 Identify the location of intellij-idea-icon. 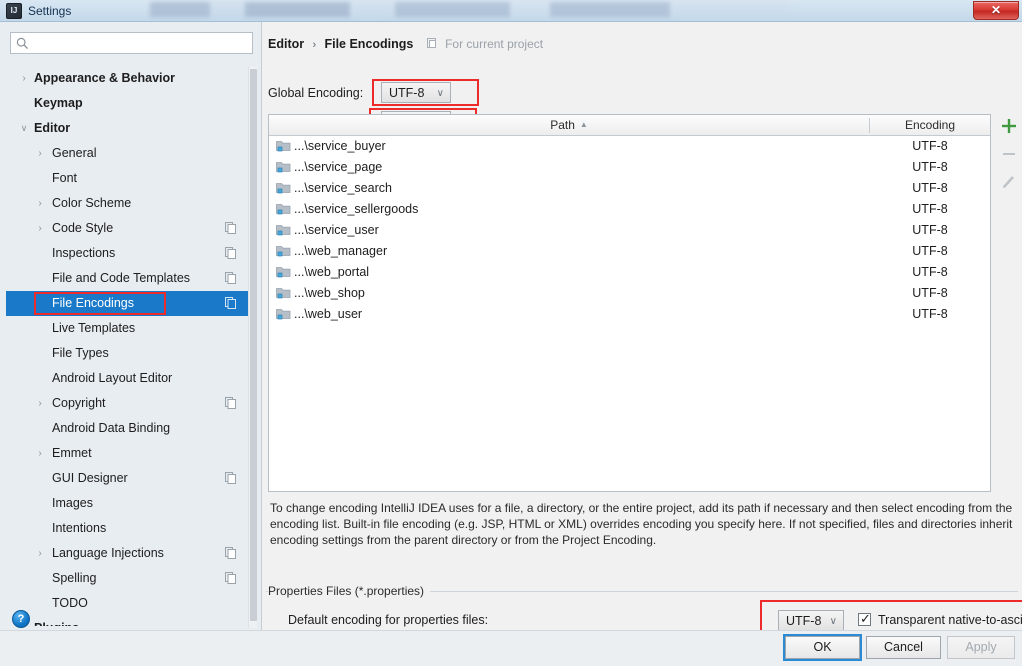
(14, 11).